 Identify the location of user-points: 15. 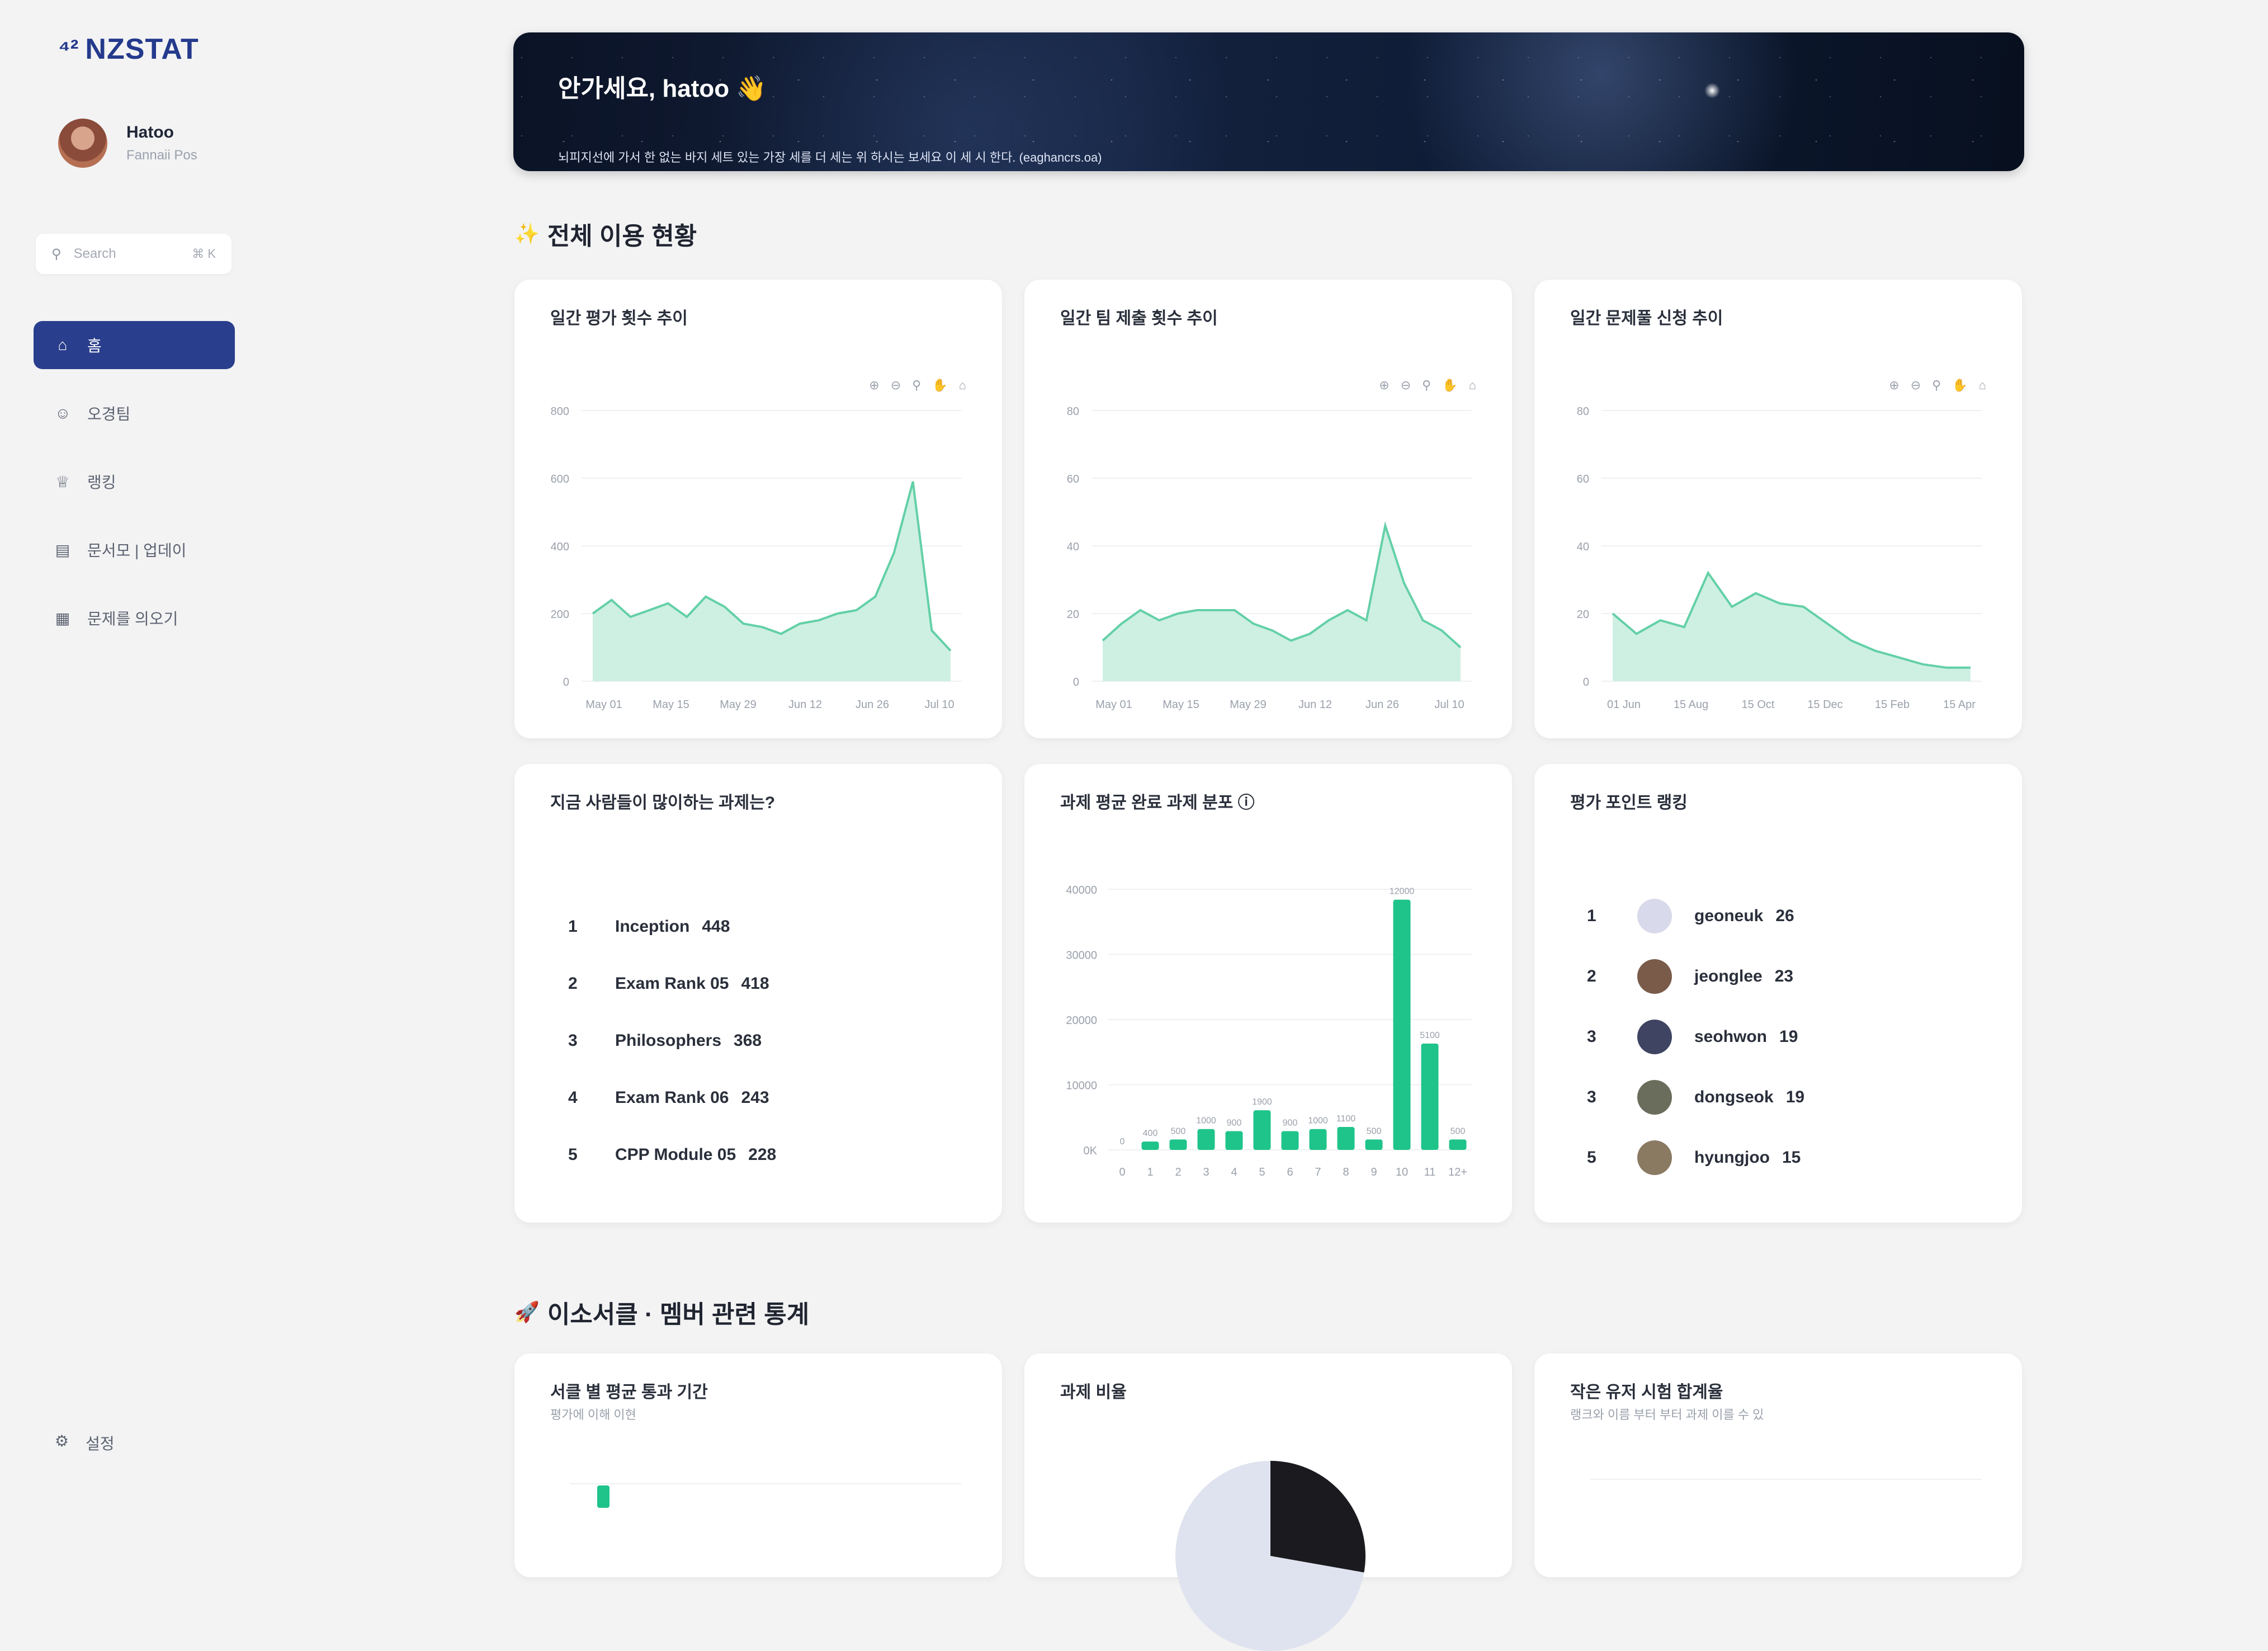
(1791, 1157).